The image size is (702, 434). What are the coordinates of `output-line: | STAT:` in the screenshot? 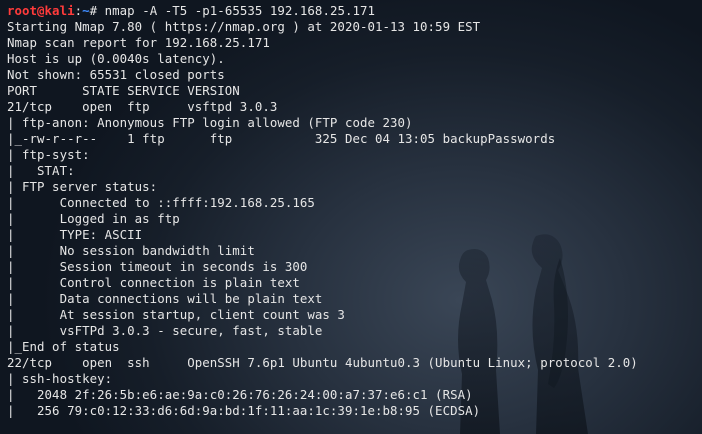 It's located at (41, 170).